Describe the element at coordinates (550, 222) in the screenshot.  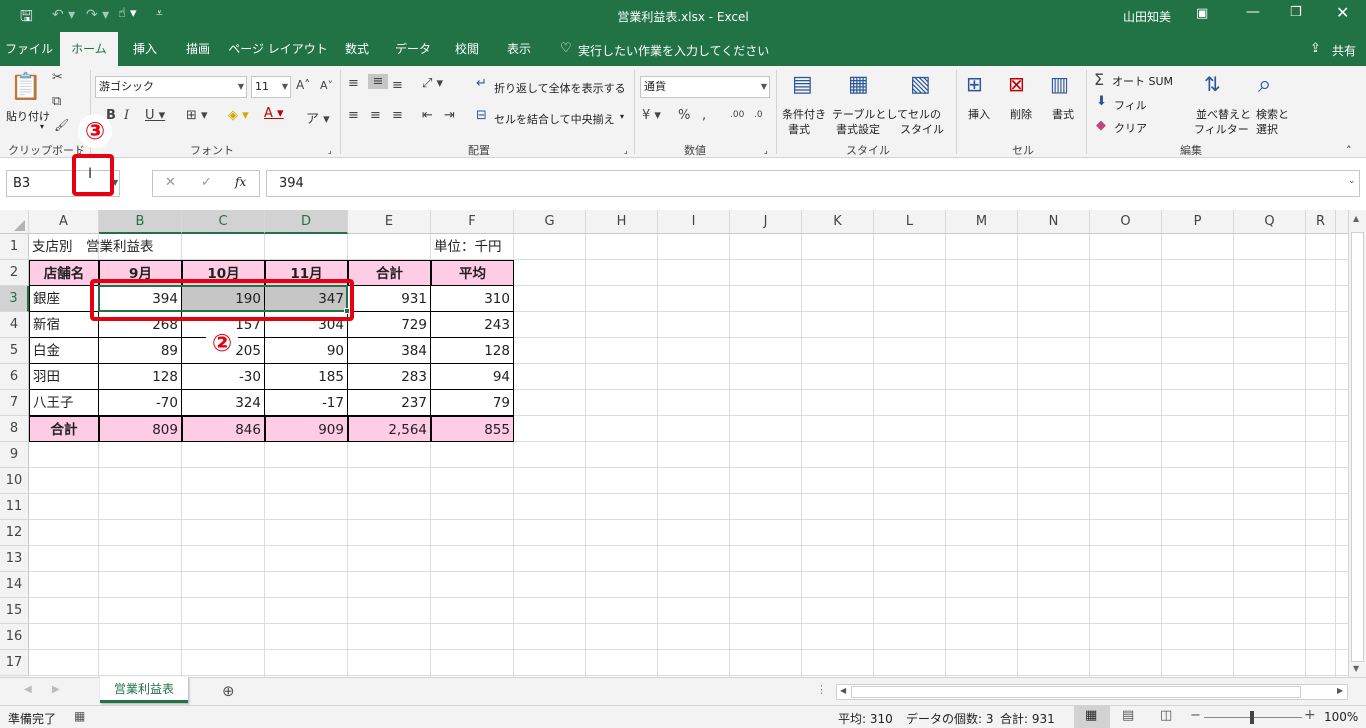
I see `column-header-g: G` at that location.